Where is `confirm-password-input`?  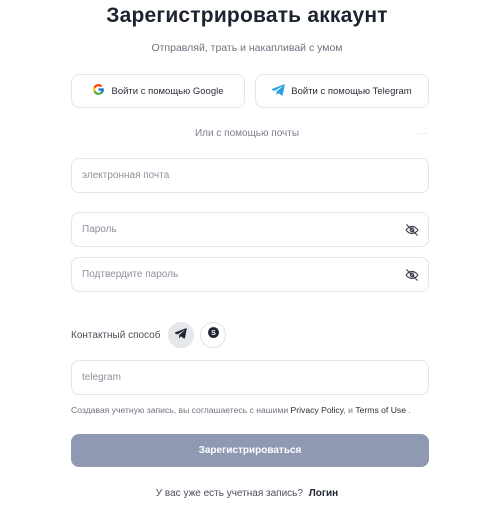 confirm-password-input is located at coordinates (232, 274).